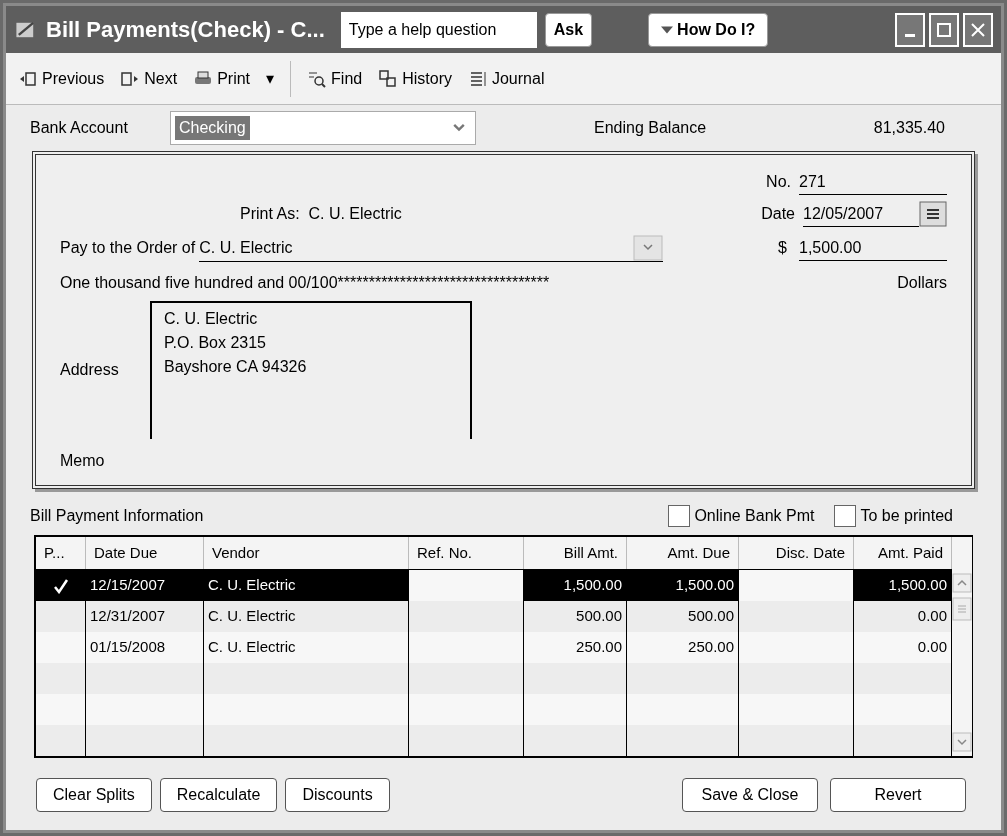  I want to click on close-button, so click(978, 29).